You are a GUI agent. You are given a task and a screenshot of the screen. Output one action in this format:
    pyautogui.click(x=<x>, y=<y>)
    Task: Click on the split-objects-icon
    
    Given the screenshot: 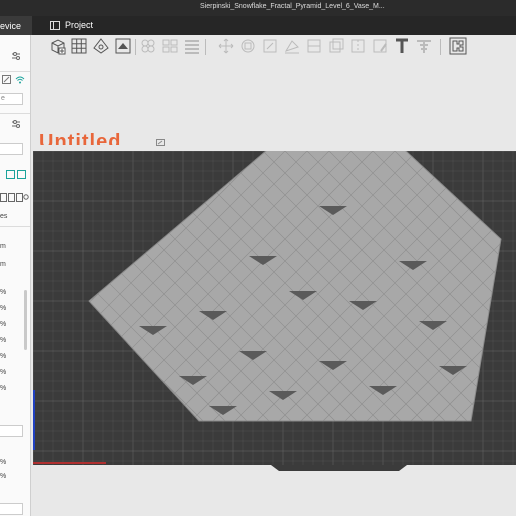 What is the action you would take?
    pyautogui.click(x=148, y=46)
    